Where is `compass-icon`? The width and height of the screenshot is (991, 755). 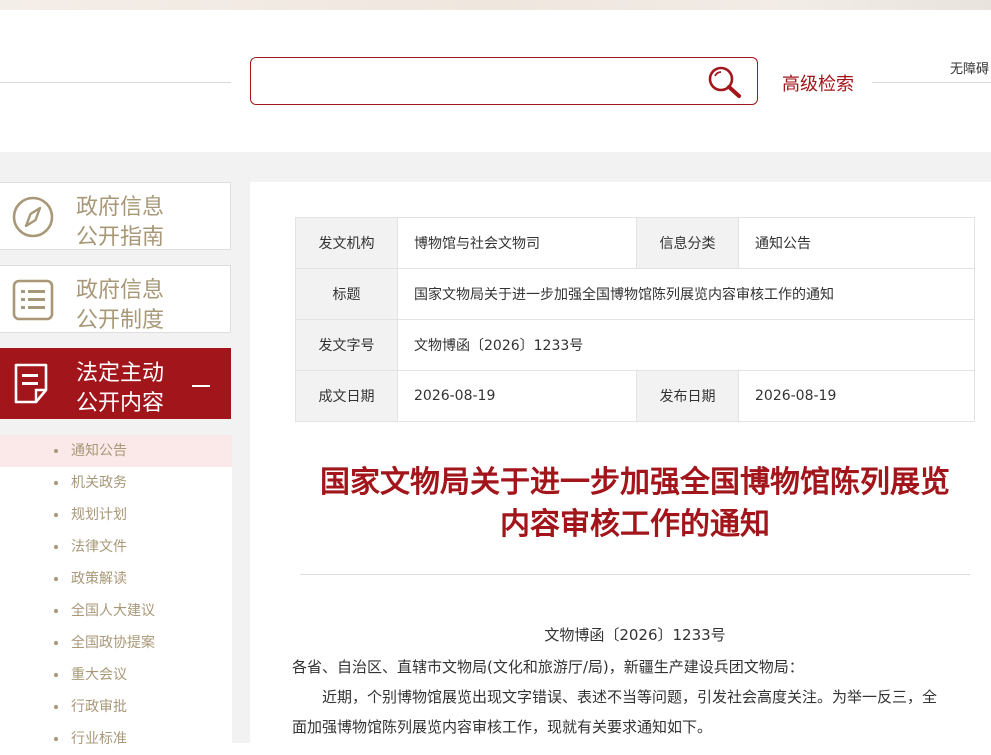 compass-icon is located at coordinates (33, 217).